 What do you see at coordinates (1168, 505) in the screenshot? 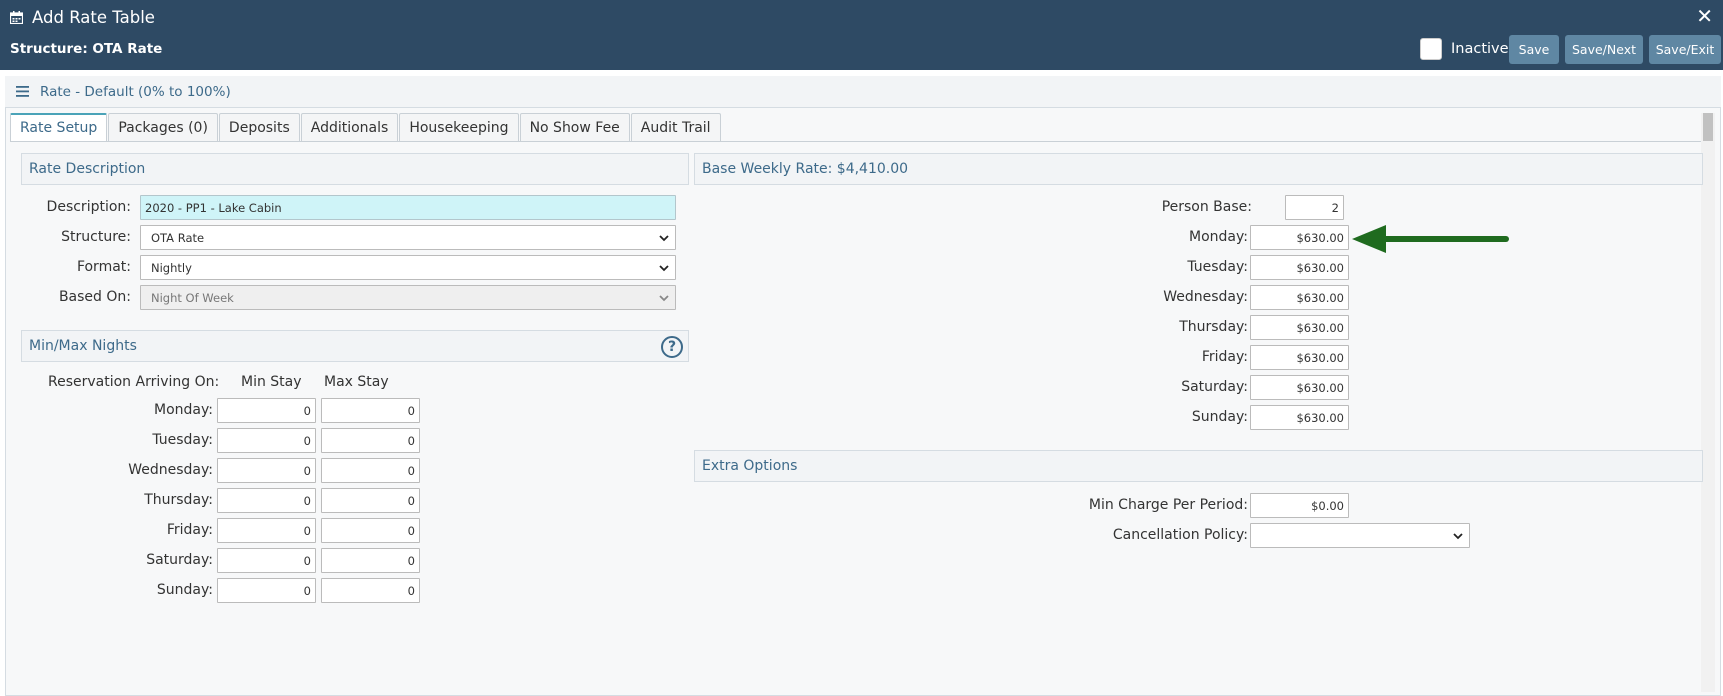
I see `min-charge-label: Min Charge Per Period:` at bounding box center [1168, 505].